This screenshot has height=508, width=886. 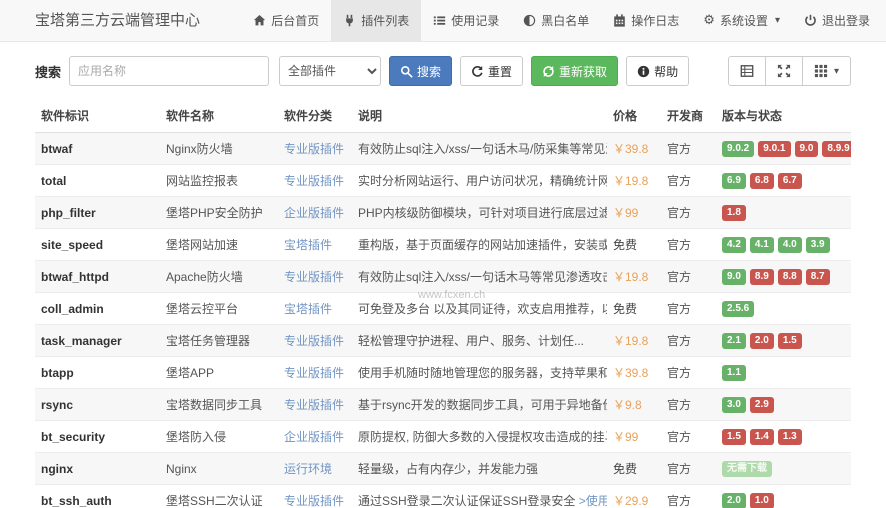 I want to click on columns-icon, so click(x=821, y=71).